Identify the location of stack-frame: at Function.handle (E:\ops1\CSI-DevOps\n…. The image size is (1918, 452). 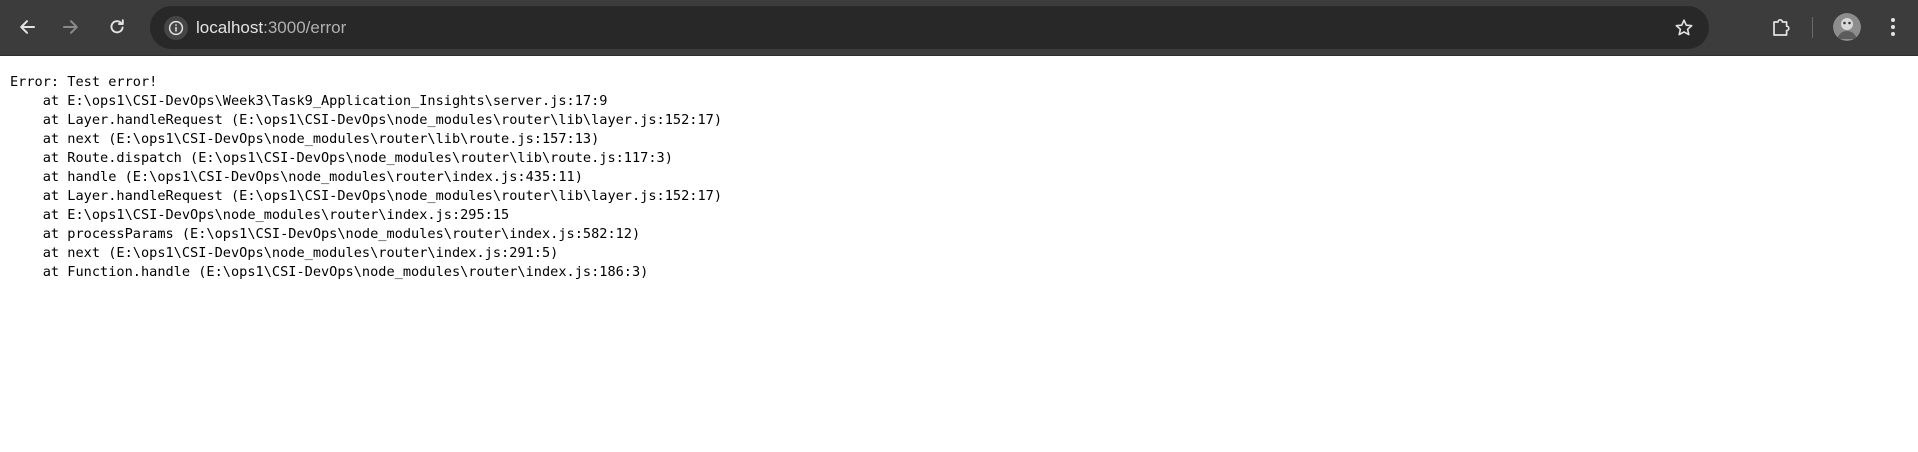
(329, 272).